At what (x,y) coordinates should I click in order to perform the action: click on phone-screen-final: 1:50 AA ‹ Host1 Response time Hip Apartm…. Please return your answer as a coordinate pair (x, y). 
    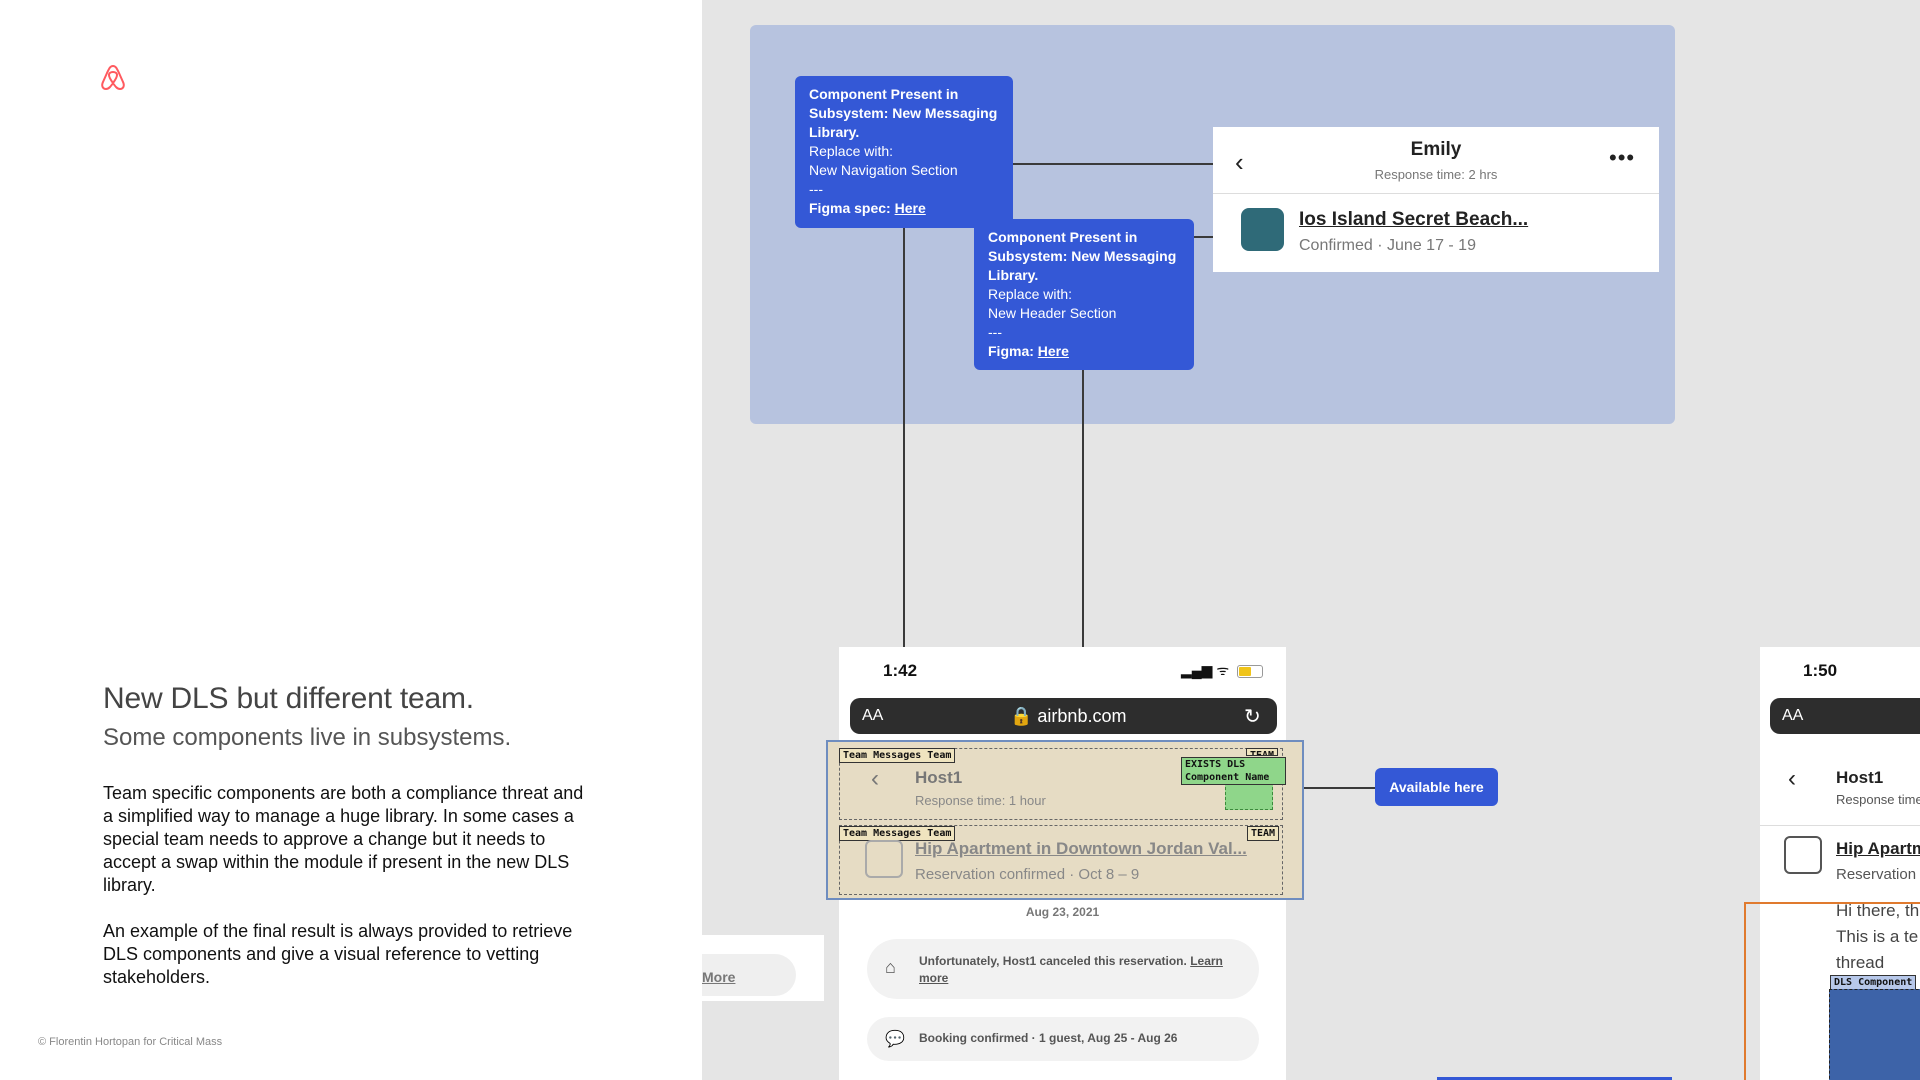
    Looking at the image, I should click on (1832, 863).